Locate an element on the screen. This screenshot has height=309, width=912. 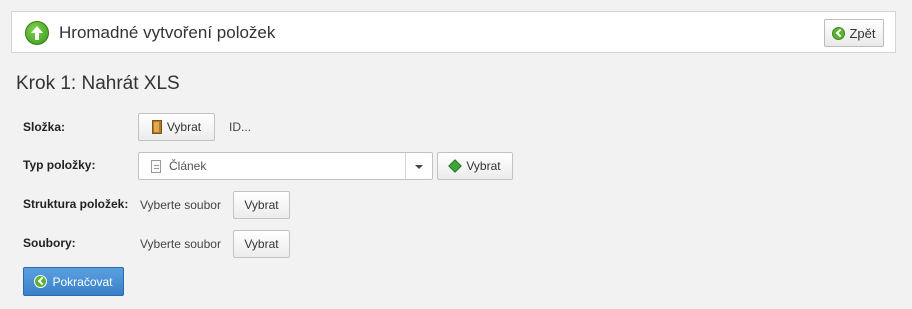
folder-label: Složka: is located at coordinates (44, 127).